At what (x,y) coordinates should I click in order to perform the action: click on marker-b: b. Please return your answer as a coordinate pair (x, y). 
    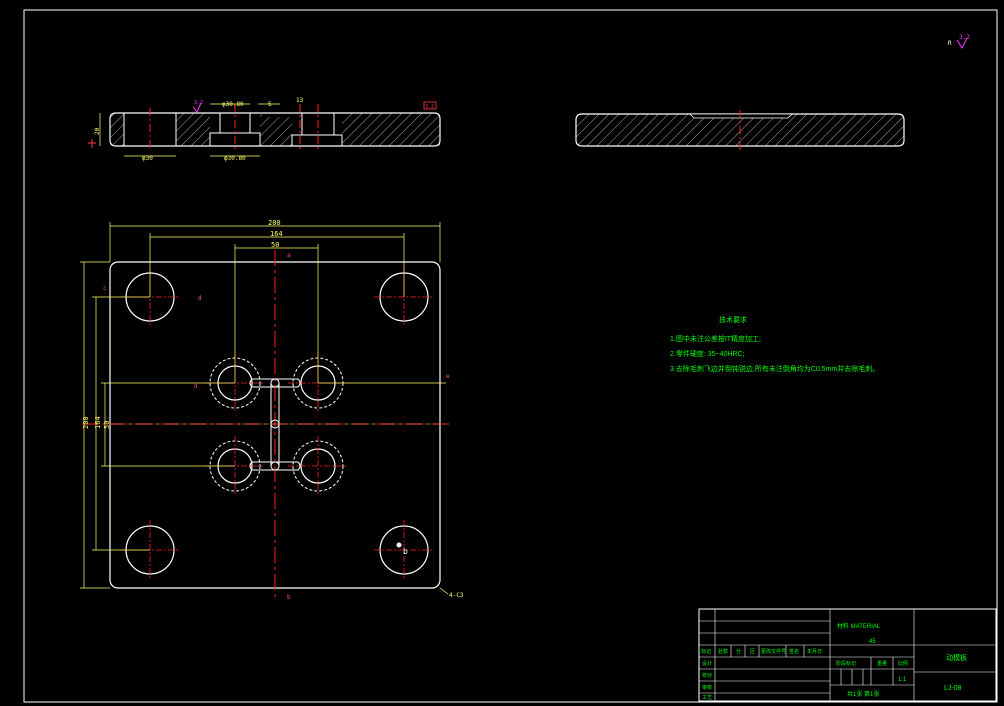
    Looking at the image, I should click on (289, 597).